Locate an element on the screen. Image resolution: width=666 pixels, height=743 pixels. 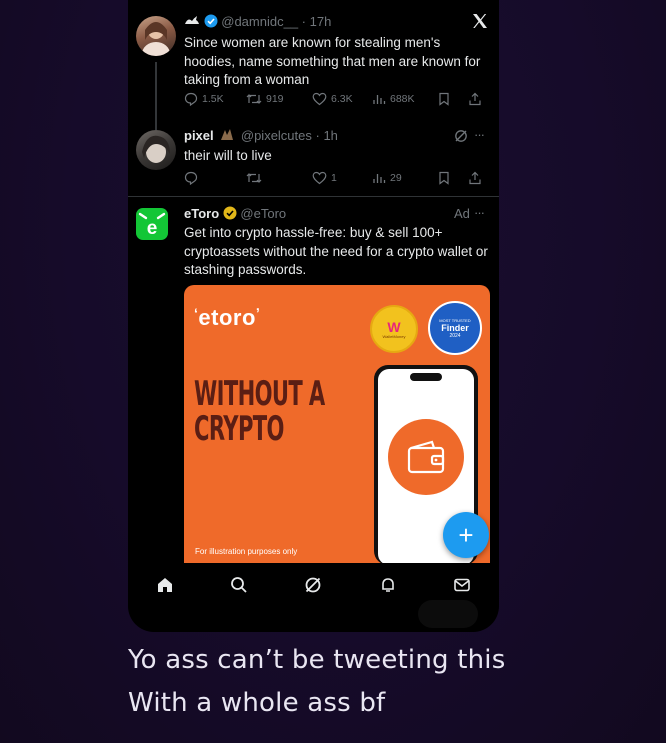
etoro-logo: ʻeToroʼ is located at coordinates (227, 317).